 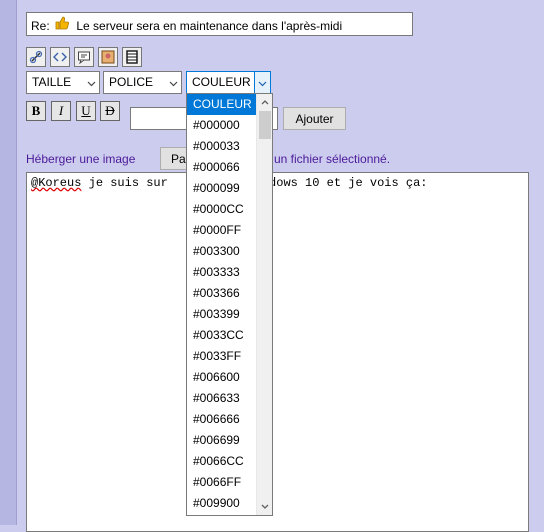 I want to click on color-option: #003366, so click(x=222, y=293).